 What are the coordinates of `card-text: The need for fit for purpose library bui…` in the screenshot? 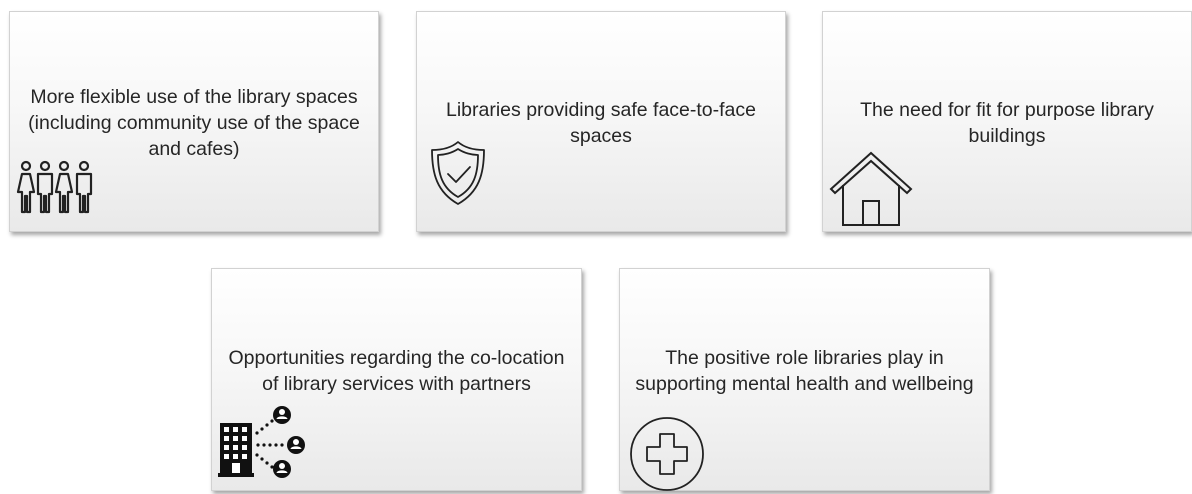 It's located at (1007, 123).